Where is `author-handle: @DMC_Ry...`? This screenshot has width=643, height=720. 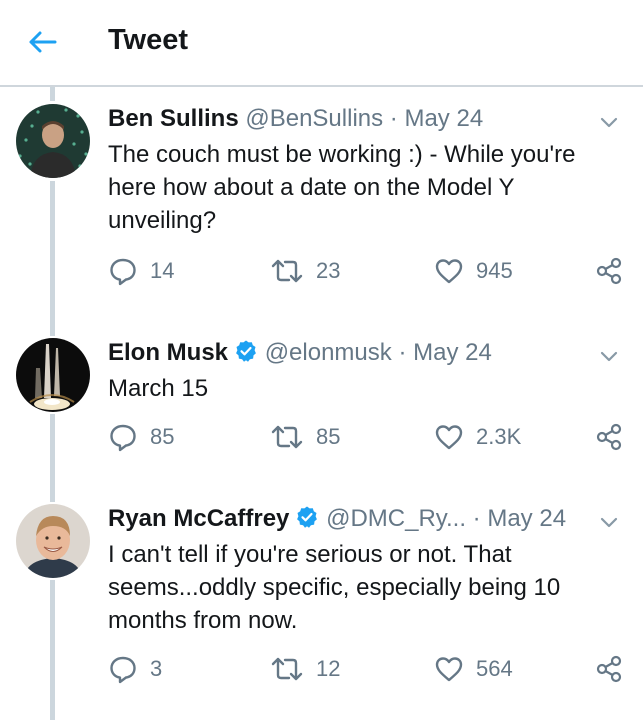 author-handle: @DMC_Ry... is located at coordinates (396, 518).